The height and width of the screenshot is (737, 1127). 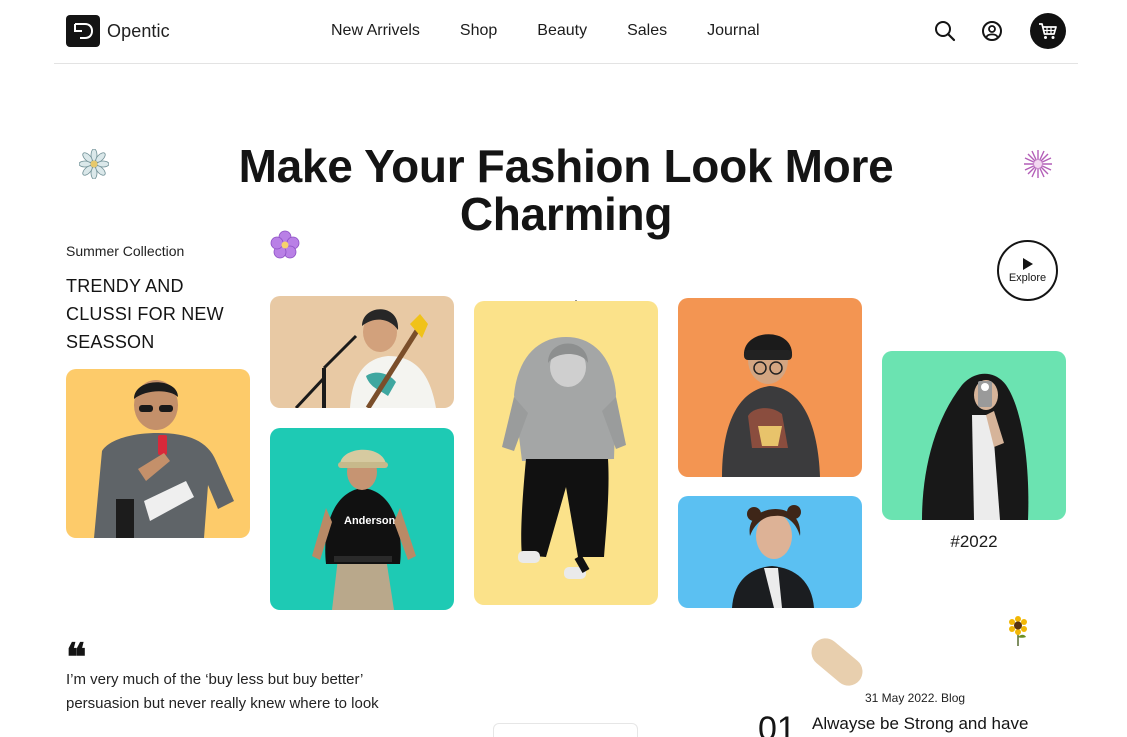 I want to click on photo-card-beanie, so click(x=770, y=387).